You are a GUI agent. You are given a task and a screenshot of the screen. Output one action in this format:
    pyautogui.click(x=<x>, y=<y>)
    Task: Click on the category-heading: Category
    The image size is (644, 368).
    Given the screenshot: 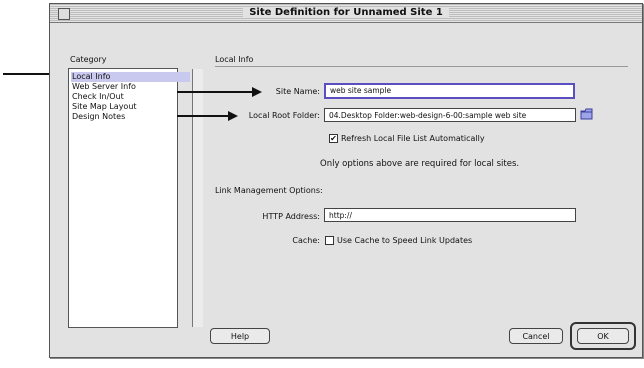 What is the action you would take?
    pyautogui.click(x=88, y=59)
    